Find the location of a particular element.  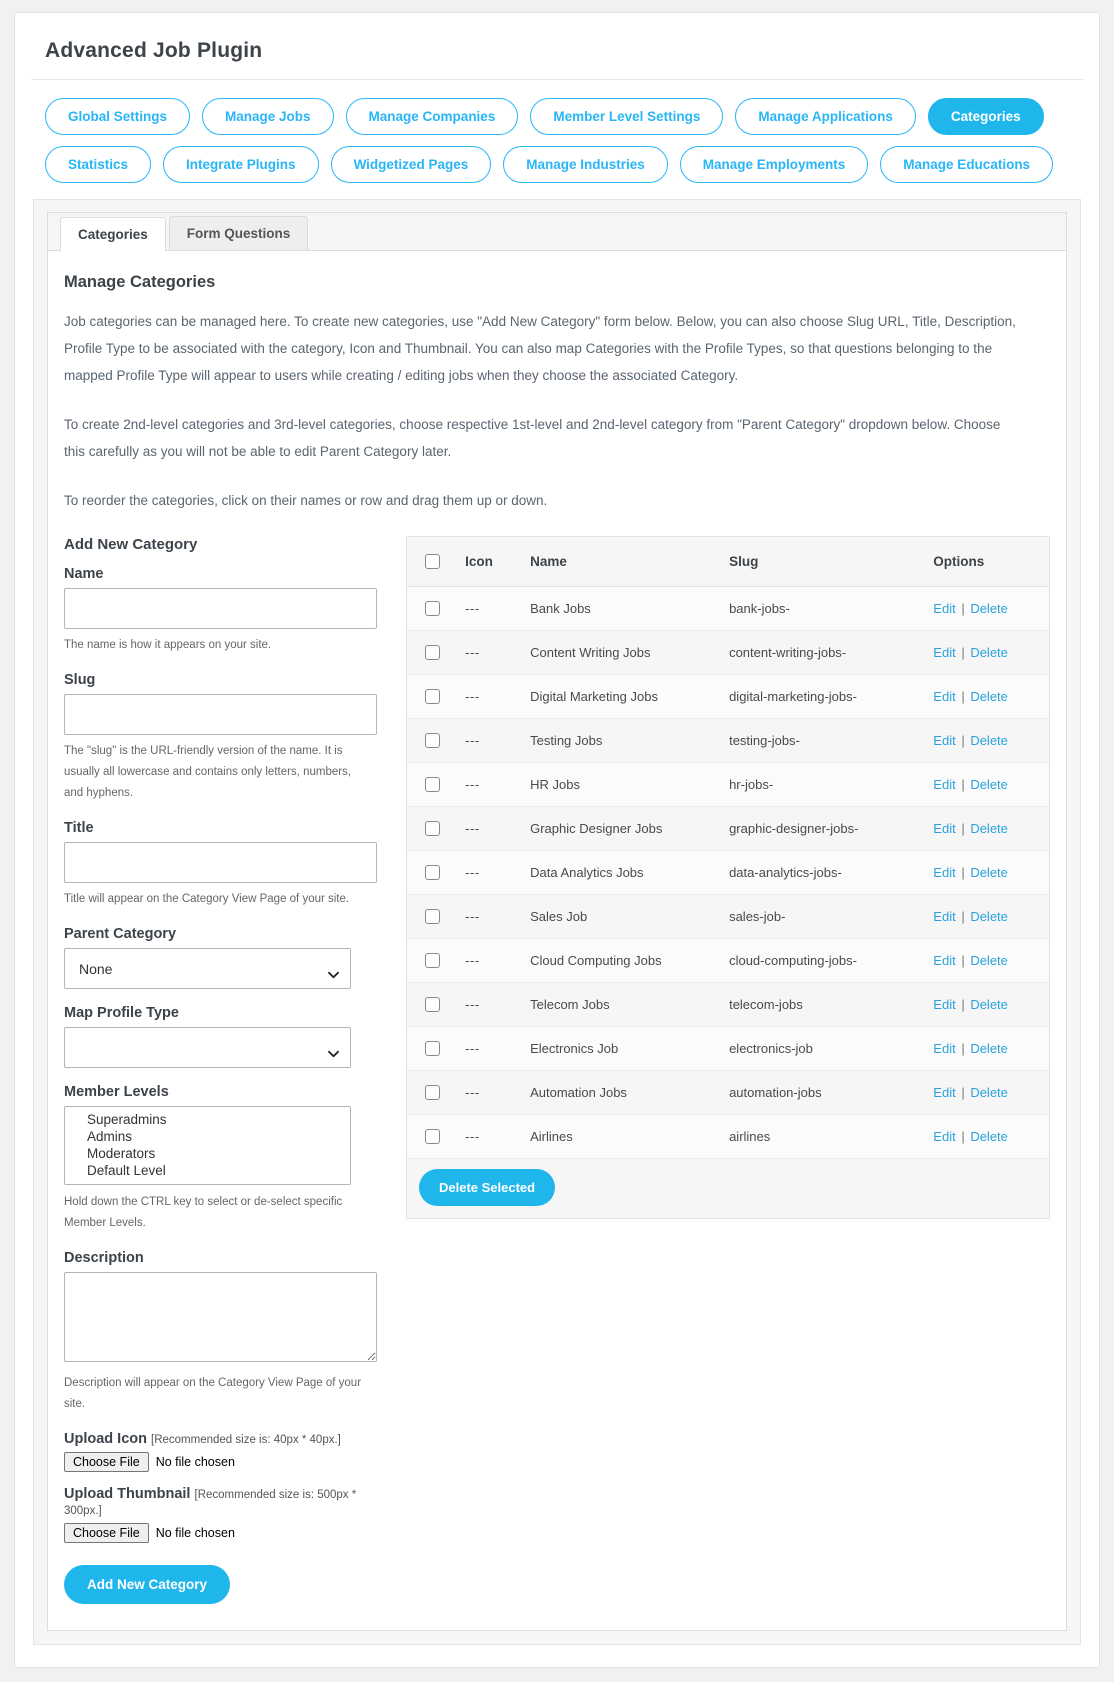

member-levels-listbox: SuperadminsAdminsModeratorsDefault Level is located at coordinates (207, 1145).